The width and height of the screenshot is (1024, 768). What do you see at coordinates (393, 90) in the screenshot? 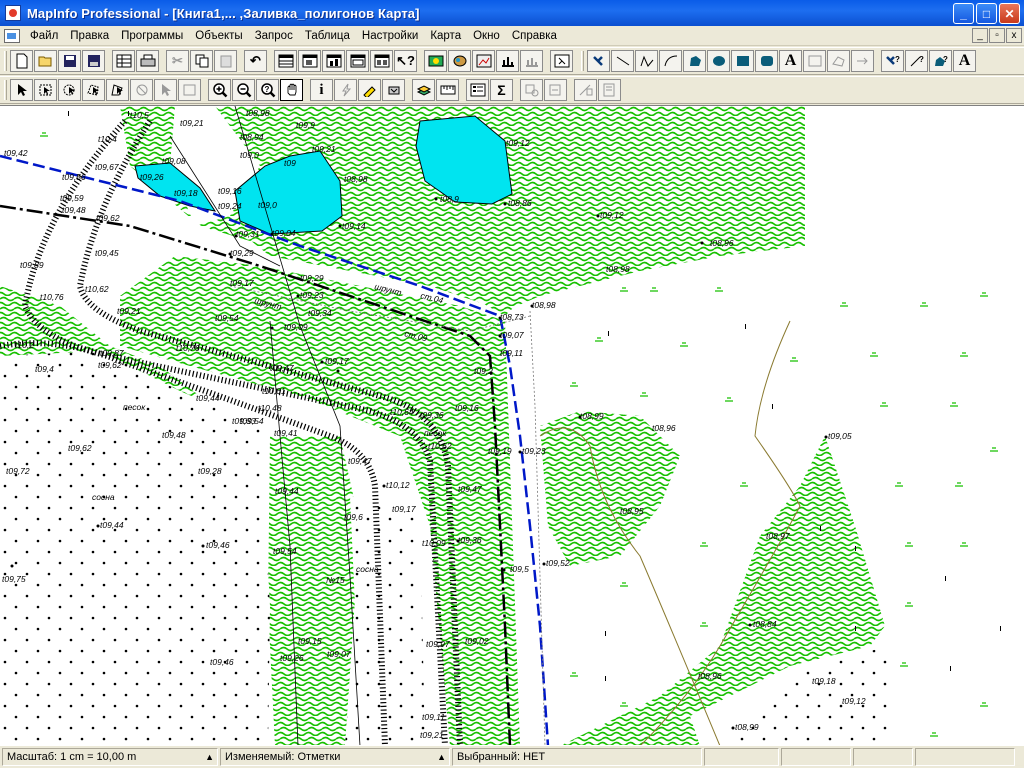
I see `drag-map-icon` at bounding box center [393, 90].